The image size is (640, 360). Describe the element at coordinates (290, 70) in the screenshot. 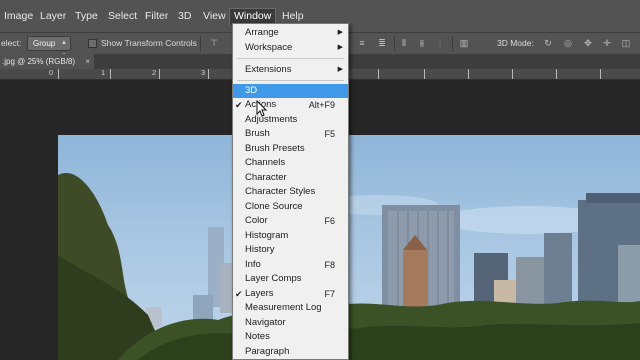

I see `menu-item-extensions: Extensions ▶` at that location.